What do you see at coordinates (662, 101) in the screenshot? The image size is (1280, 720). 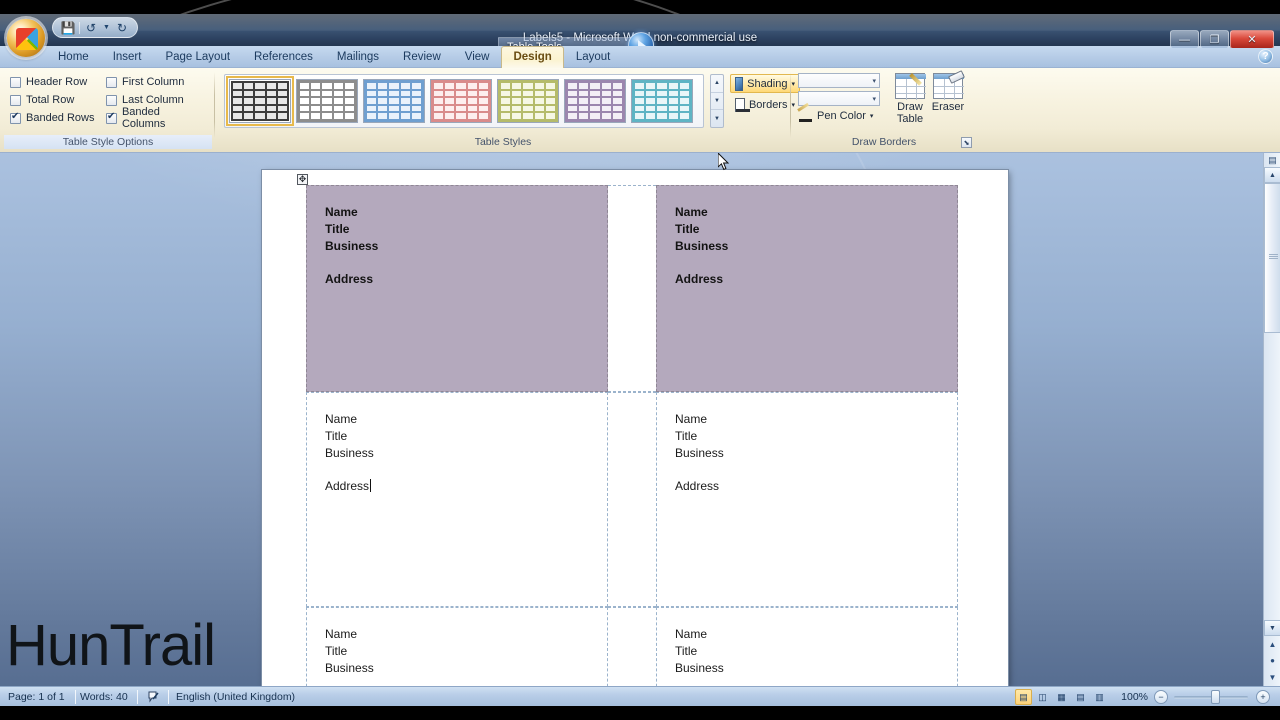 I see `table-style-style-light-aqua` at bounding box center [662, 101].